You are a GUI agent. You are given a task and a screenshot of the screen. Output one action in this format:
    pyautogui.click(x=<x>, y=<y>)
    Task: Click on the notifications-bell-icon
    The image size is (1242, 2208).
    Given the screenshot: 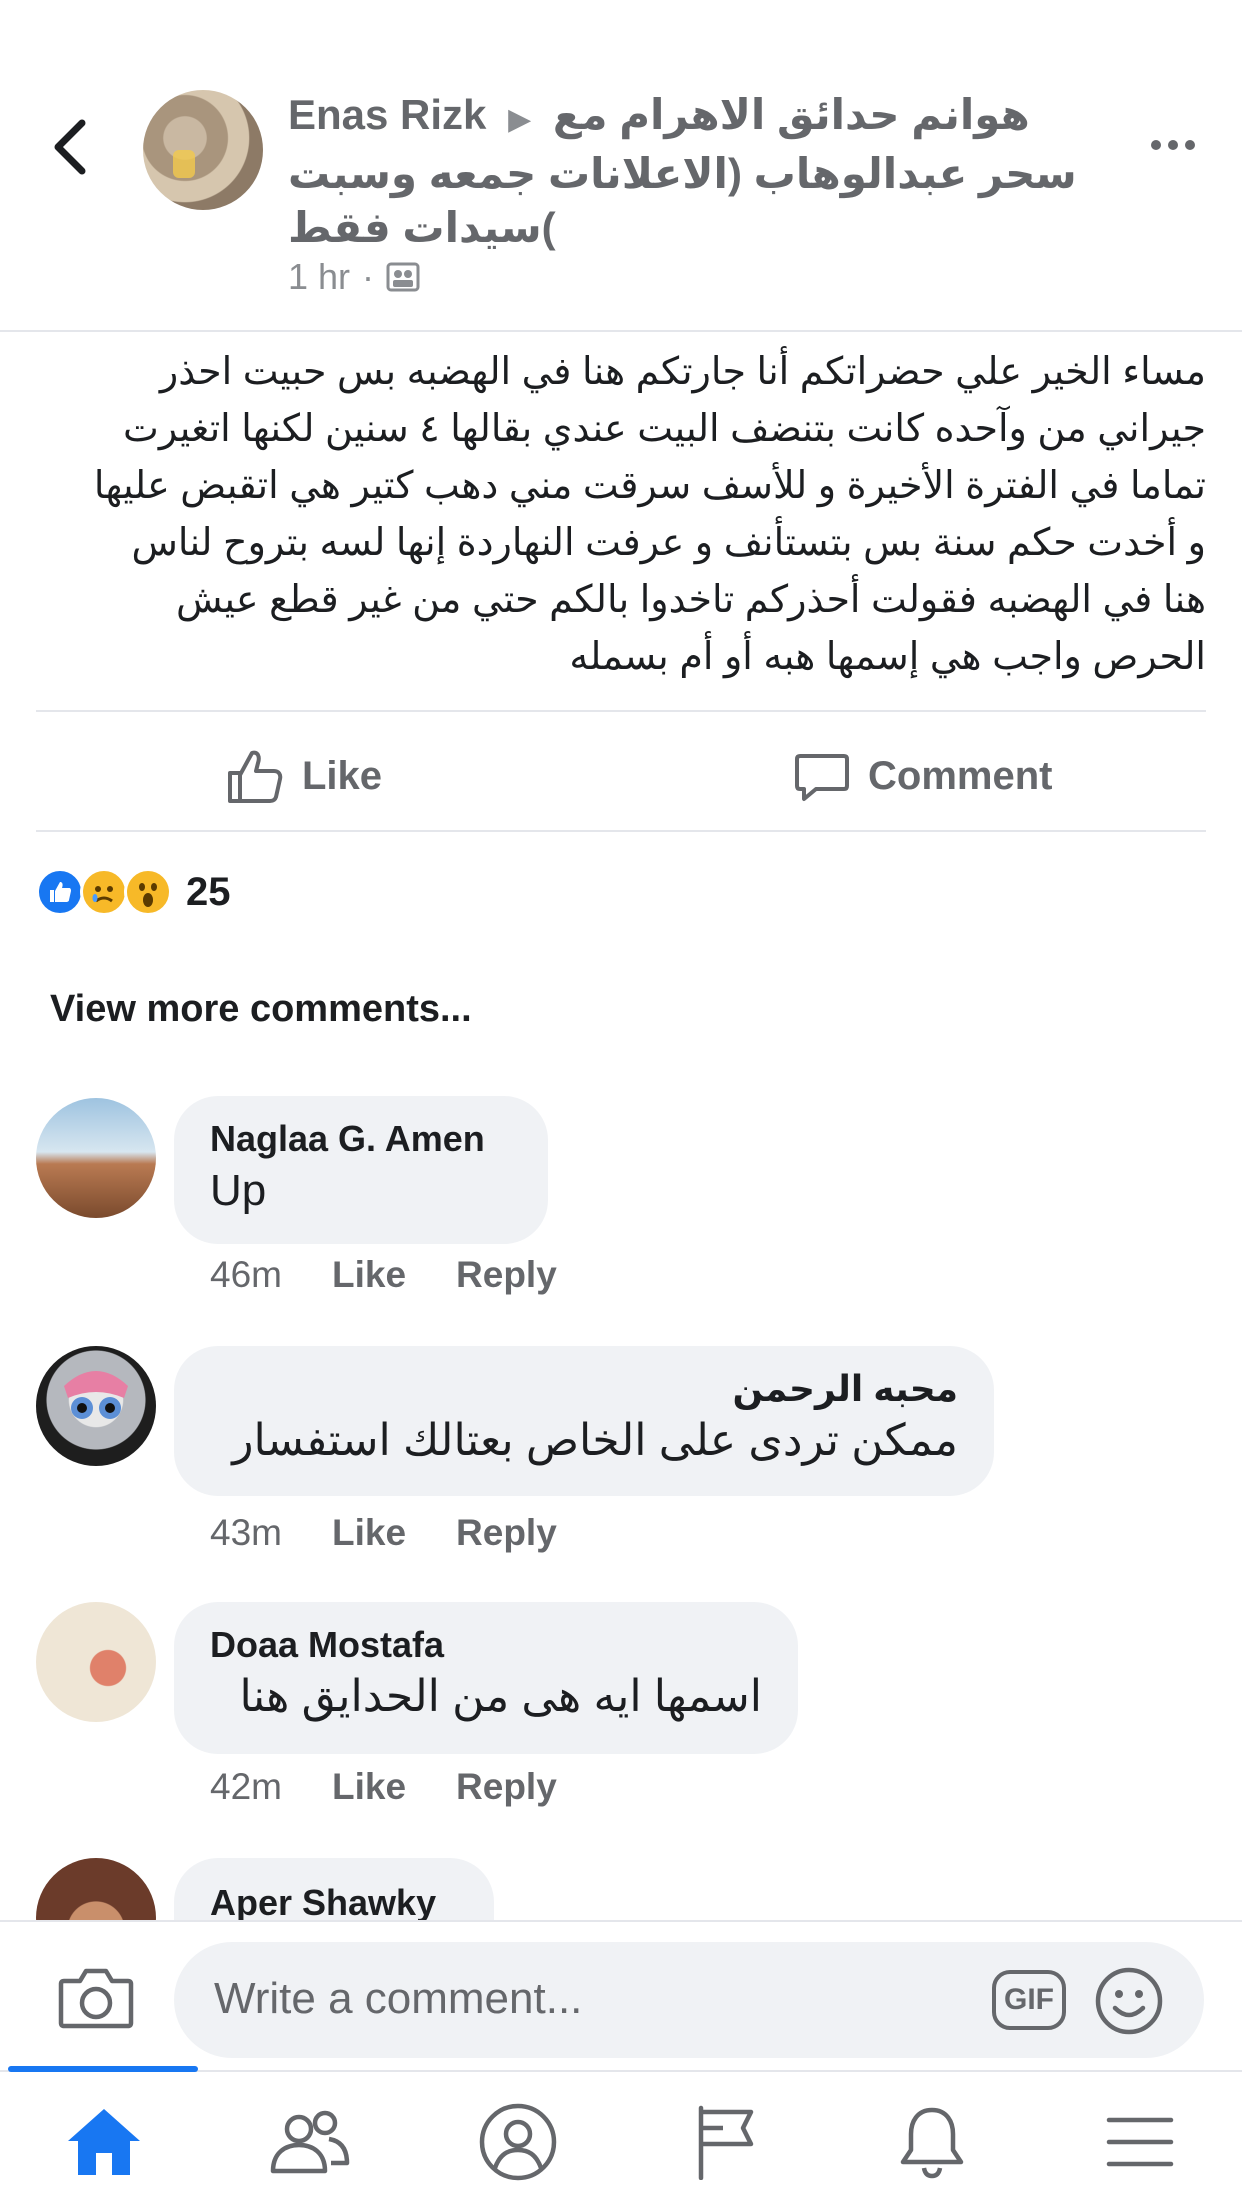 What is the action you would take?
    pyautogui.click(x=932, y=2143)
    